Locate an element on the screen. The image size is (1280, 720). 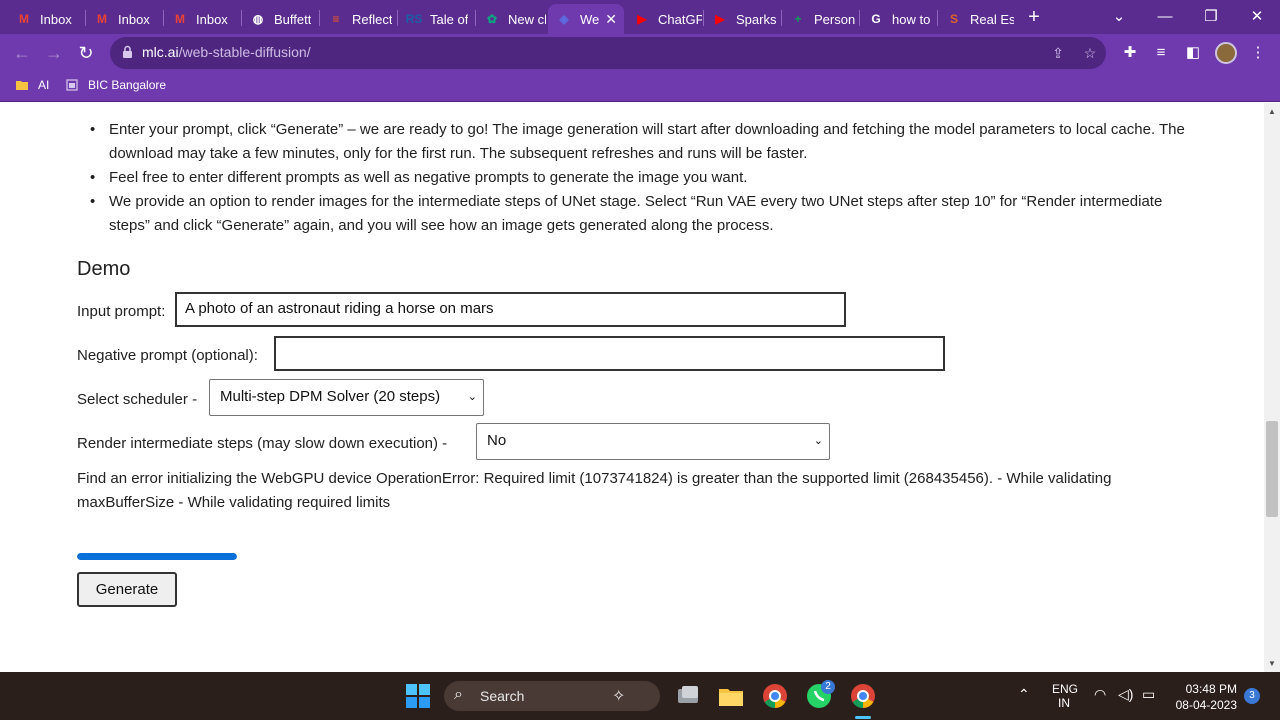
tab-9: ▶ Sparks is located at coordinates (742, 19).